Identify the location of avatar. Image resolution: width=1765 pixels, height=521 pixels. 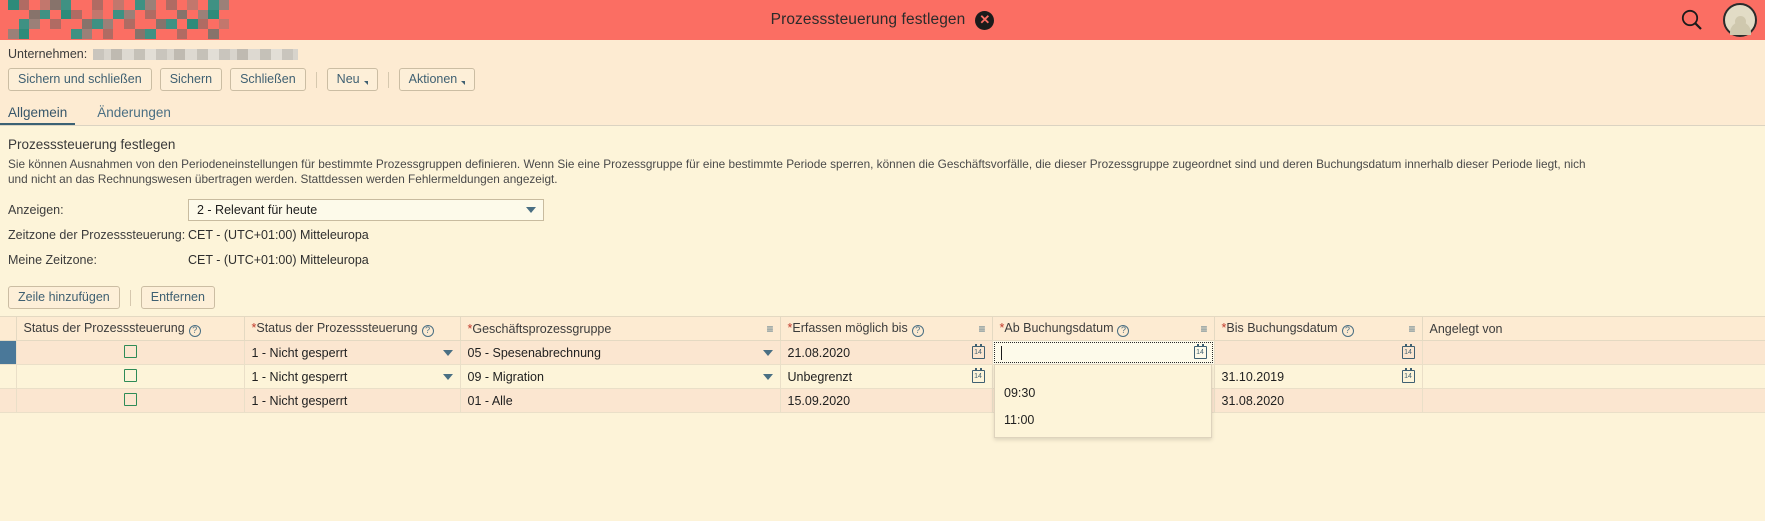
(1740, 20).